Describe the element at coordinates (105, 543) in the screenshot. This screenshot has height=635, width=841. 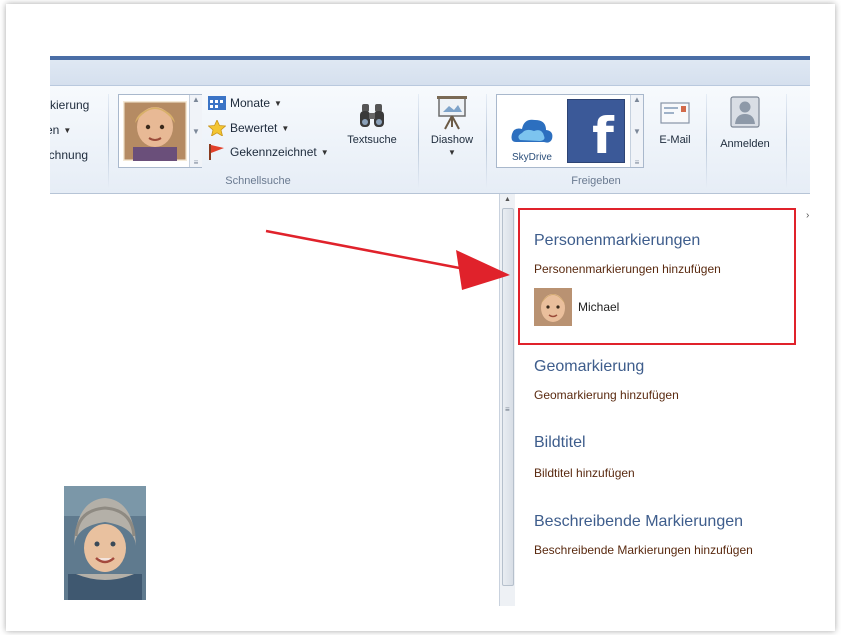
I see `selected-photo-thumbnail` at that location.